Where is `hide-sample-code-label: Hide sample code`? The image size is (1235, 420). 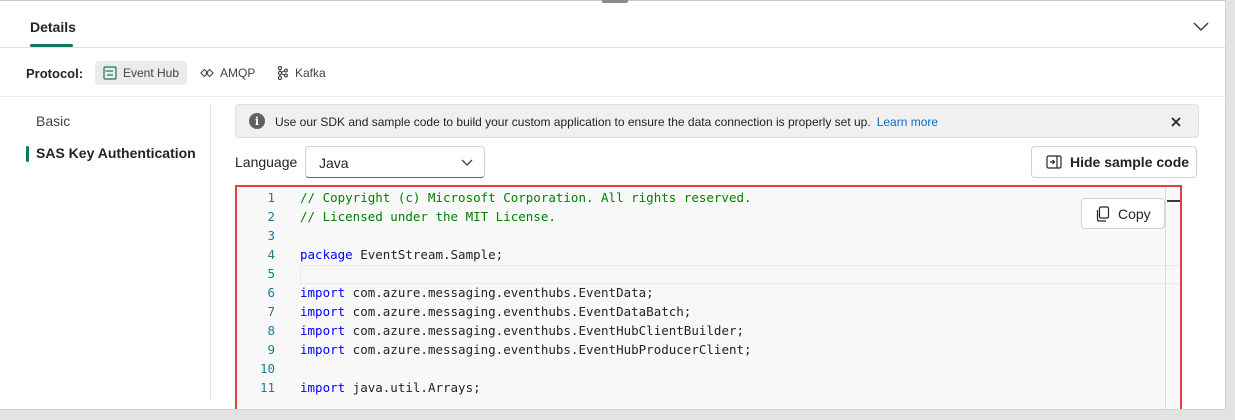 hide-sample-code-label: Hide sample code is located at coordinates (1130, 162).